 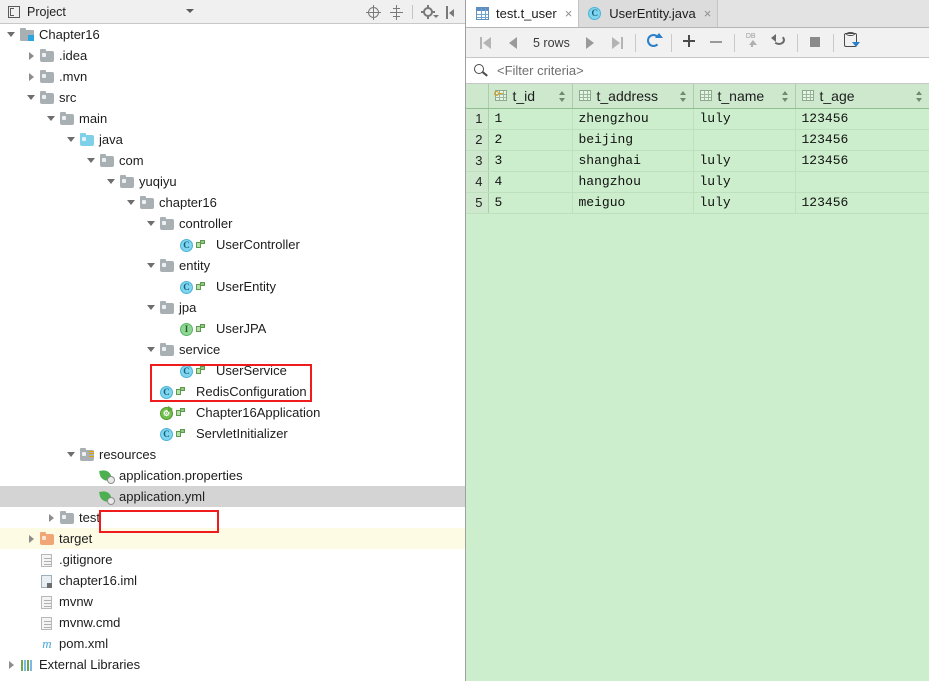 I want to click on cancel-query-button, so click(x=815, y=42).